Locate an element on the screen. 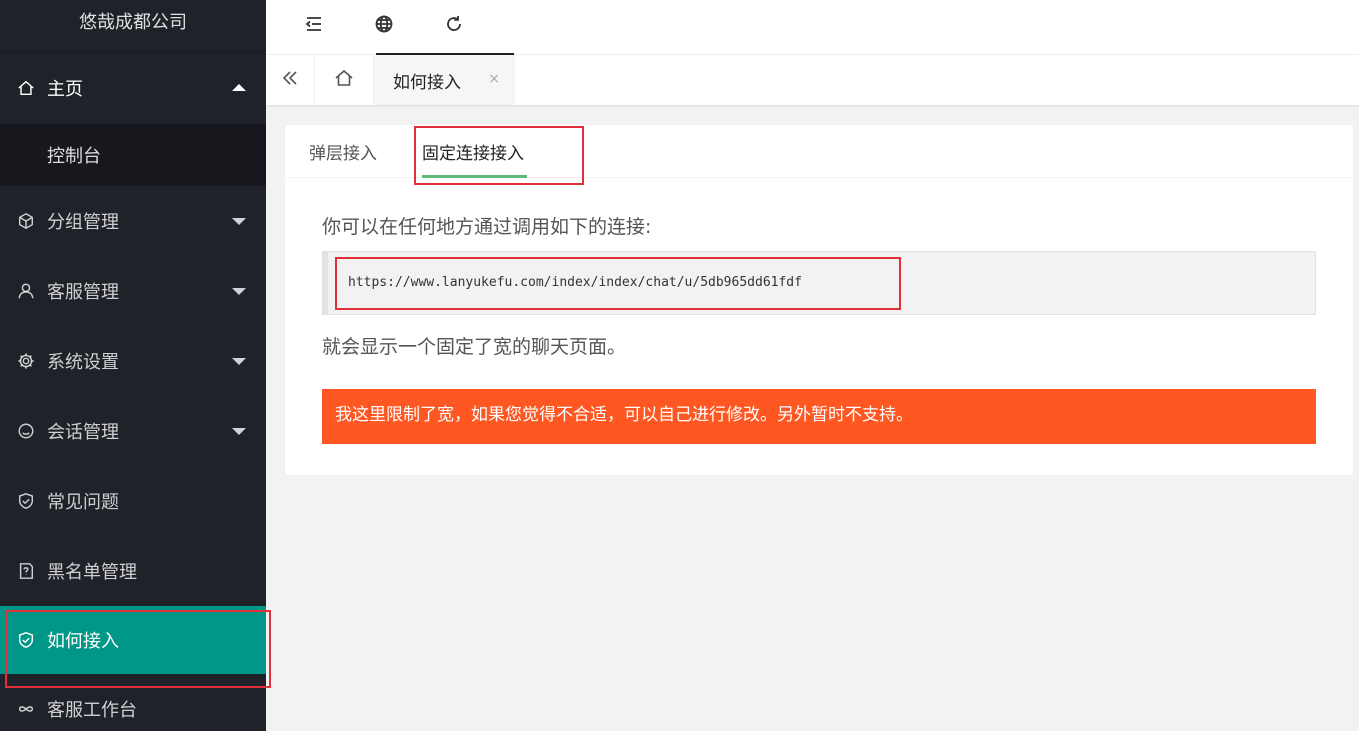 The image size is (1359, 731). sidebar-item-settings: 系统设置 is located at coordinates (133, 361).